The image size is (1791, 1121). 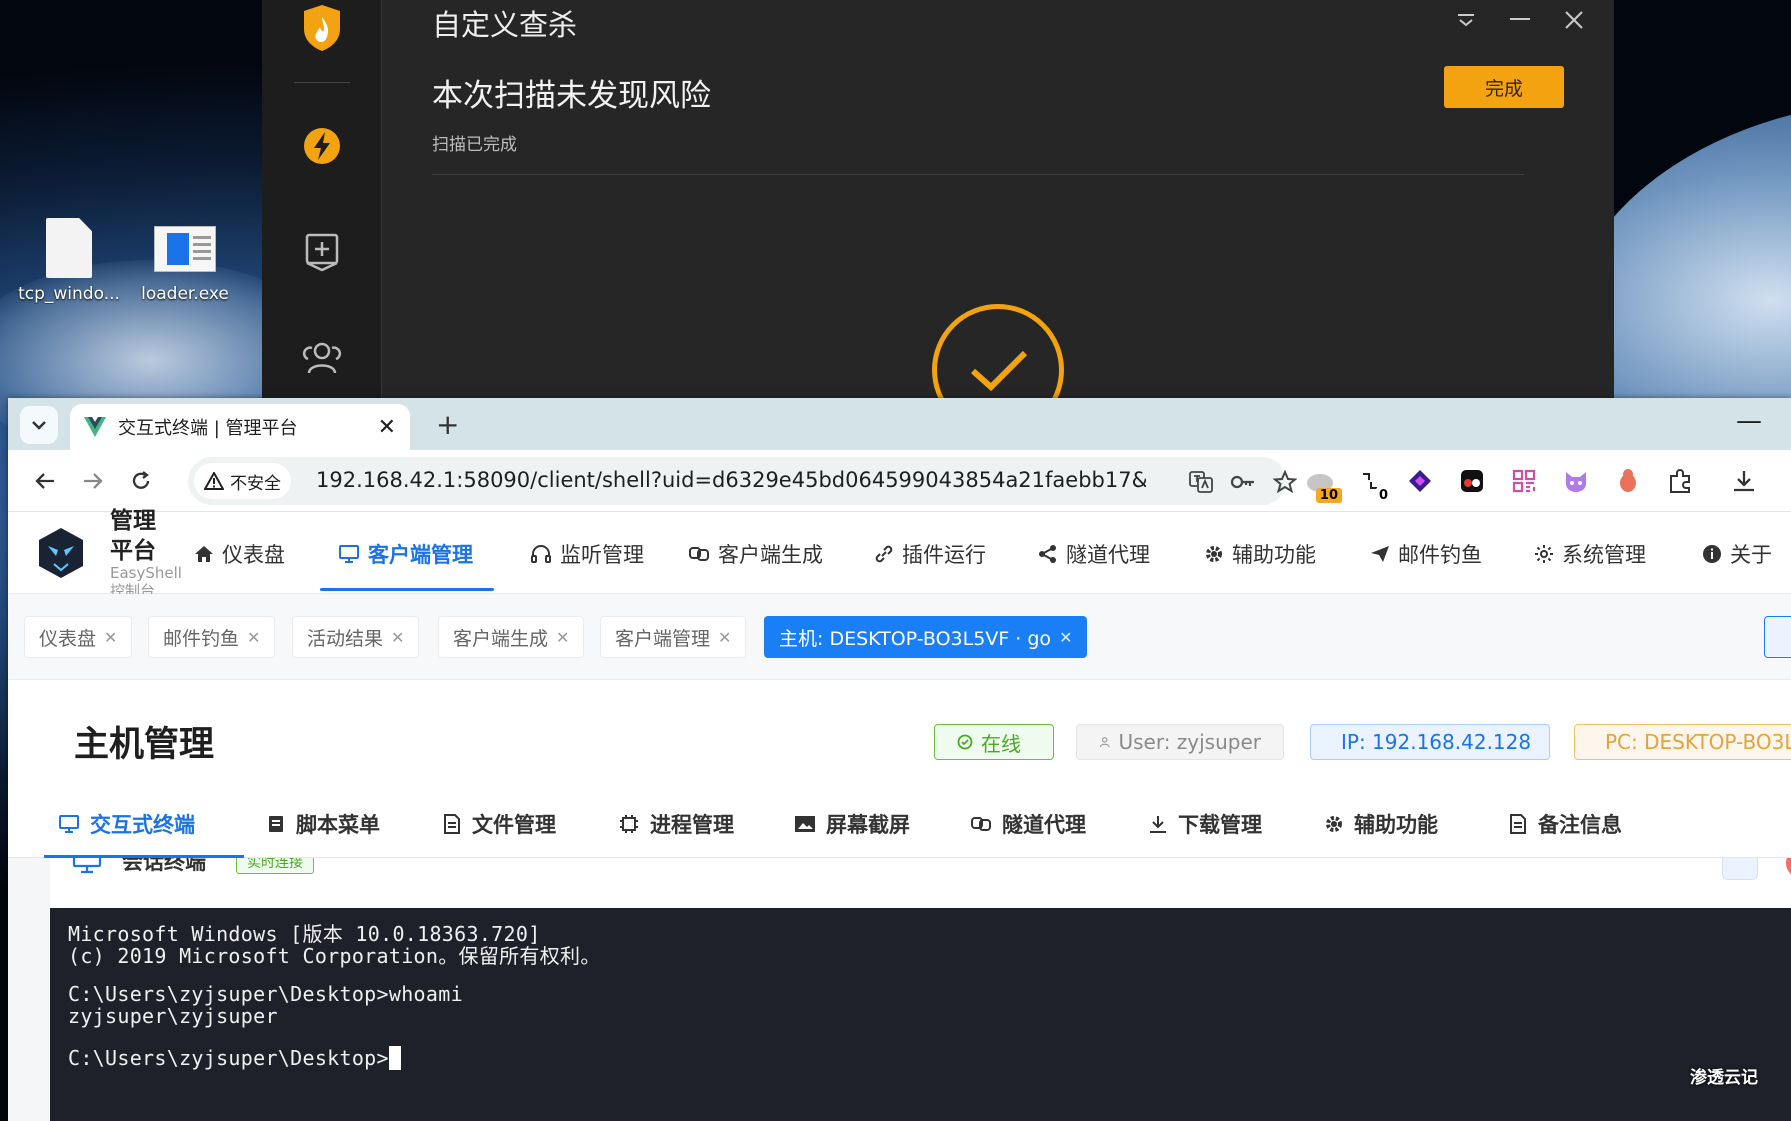 I want to click on arrow-left-icon, so click(x=44, y=481).